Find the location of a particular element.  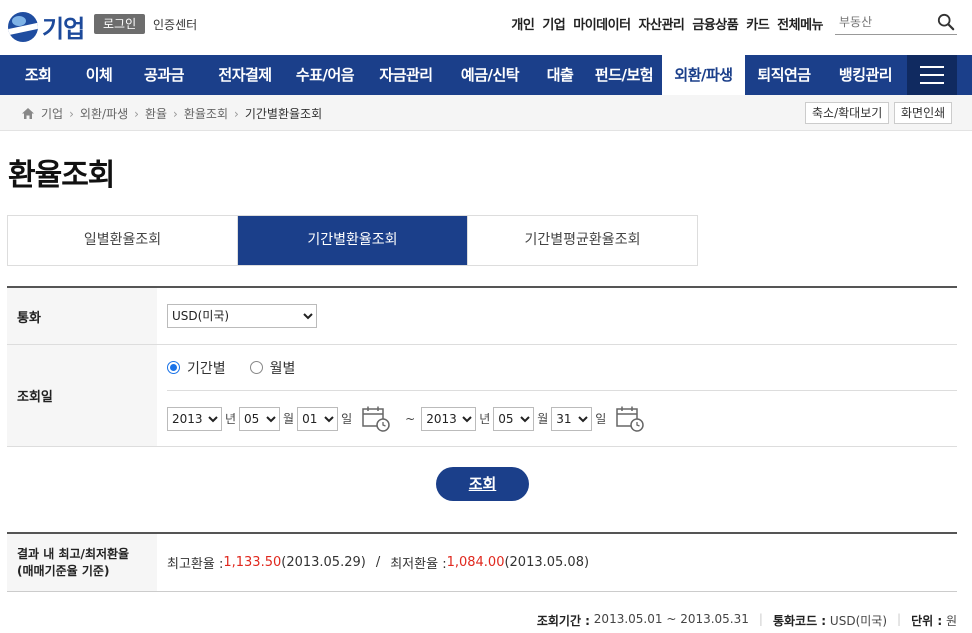

tab-daily-rate: 일별환율조회 is located at coordinates (123, 240).